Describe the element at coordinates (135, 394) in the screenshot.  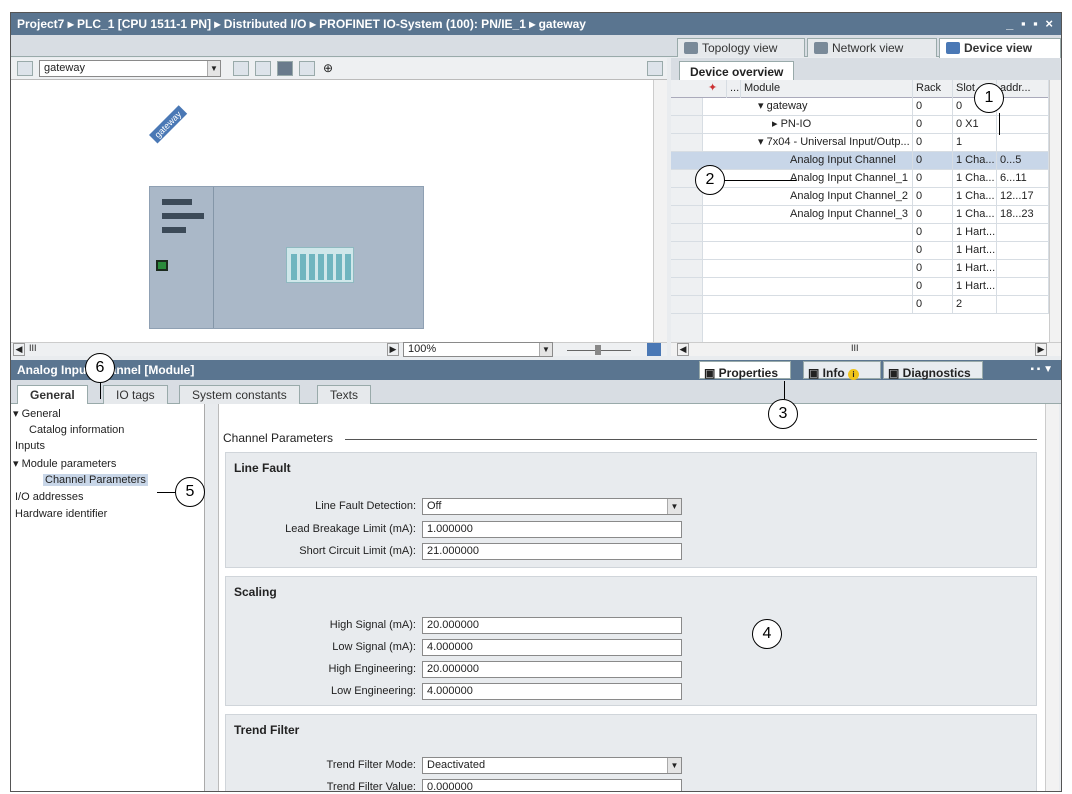
I see `tab-io-tags: IO tags` at that location.